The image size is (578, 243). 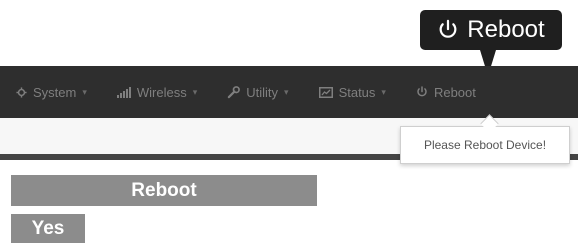 I want to click on nav-label-utility: Utility, so click(x=262, y=92).